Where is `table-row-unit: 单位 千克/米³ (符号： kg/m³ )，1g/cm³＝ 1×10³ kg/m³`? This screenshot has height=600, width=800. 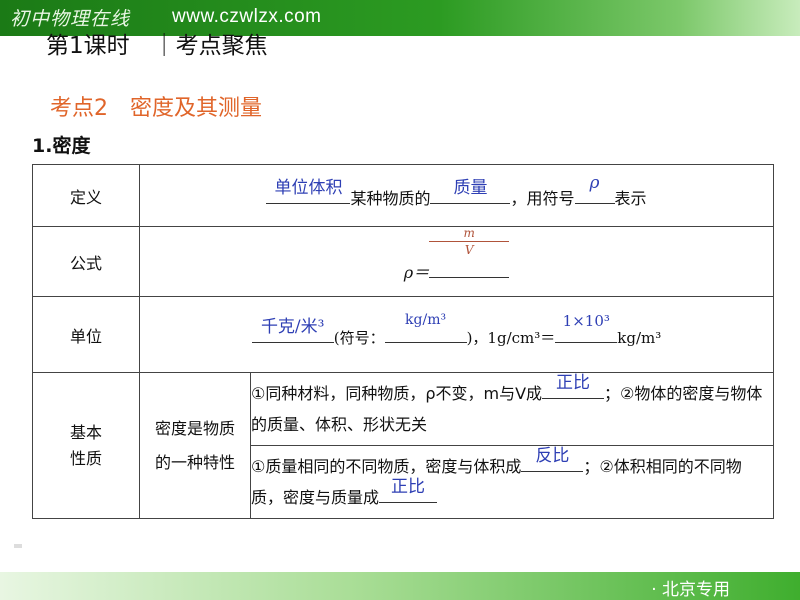 table-row-unit: 单位 千克/米³ (符号： kg/m³ )，1g/cm³＝ 1×10³ kg/m³ is located at coordinates (403, 334).